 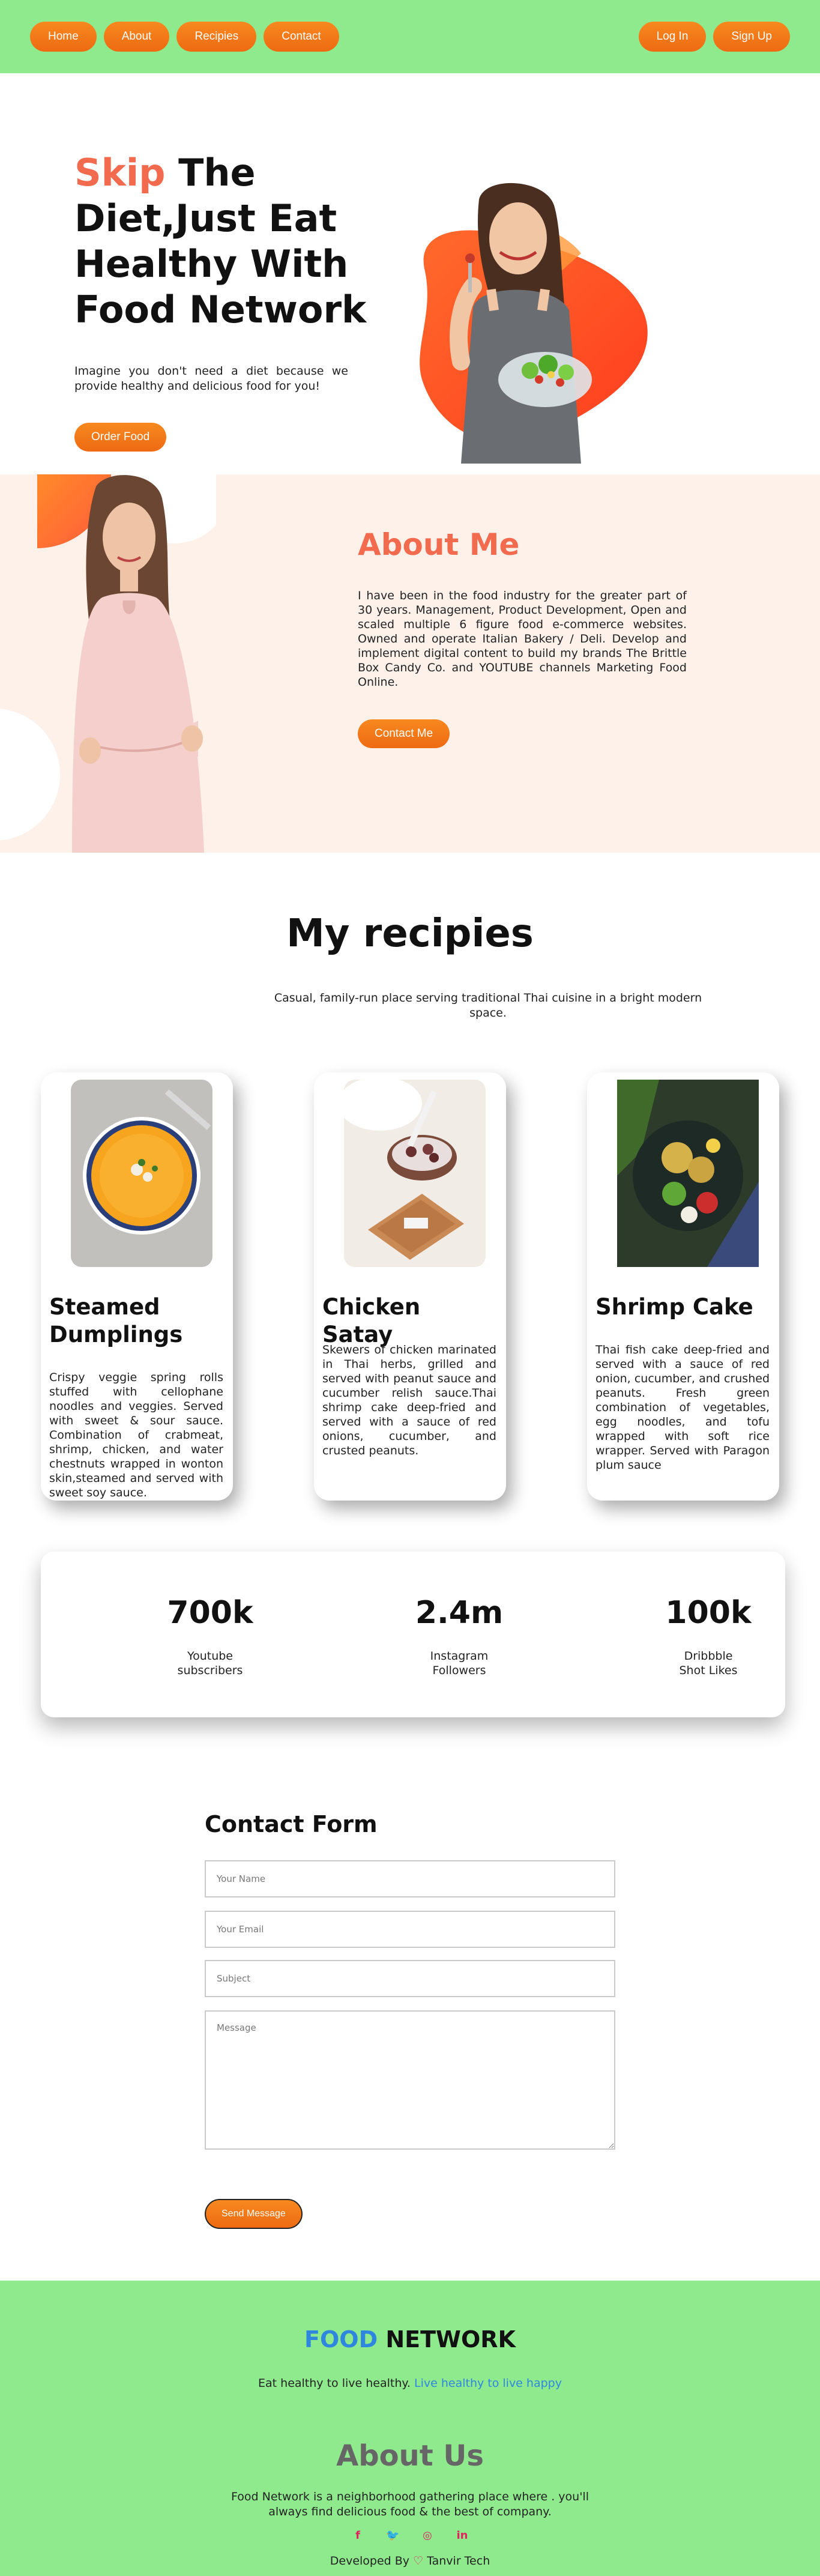 What do you see at coordinates (120, 437) in the screenshot?
I see `order-food-button: Order Food` at bounding box center [120, 437].